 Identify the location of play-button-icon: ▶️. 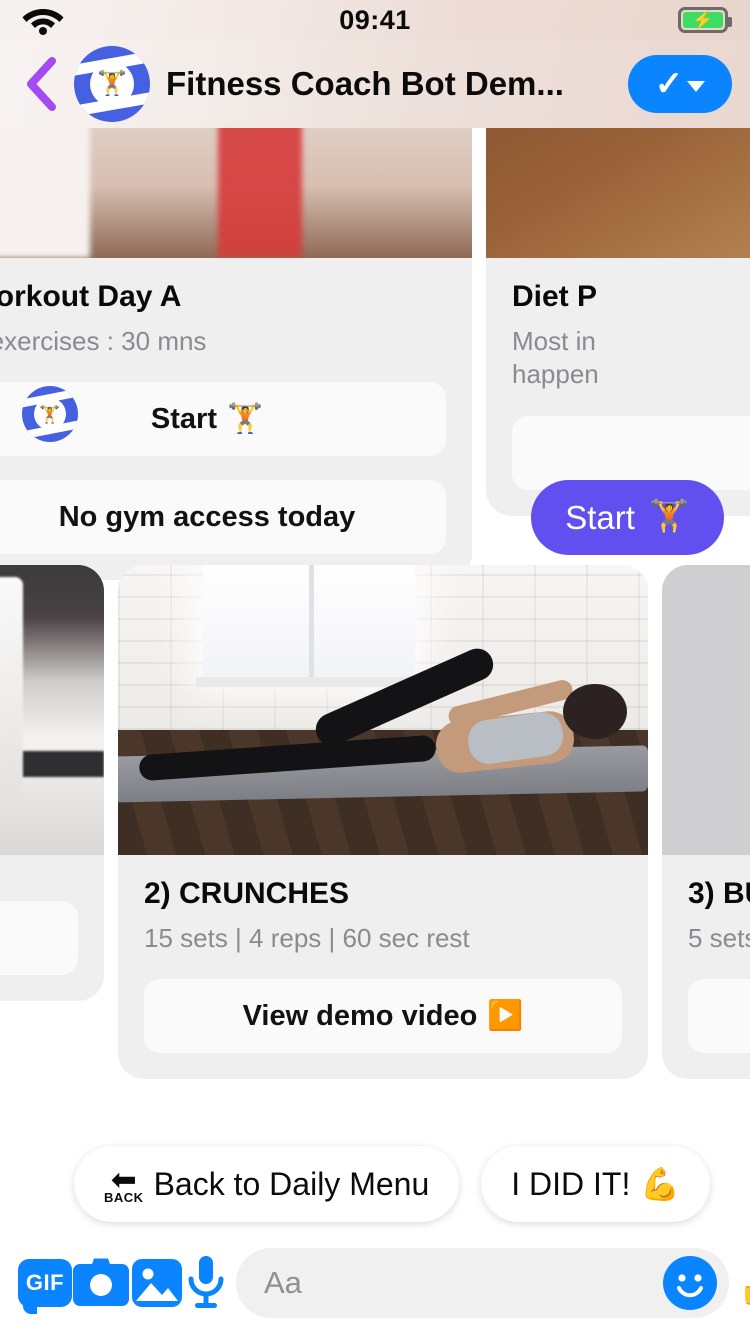
(505, 1016).